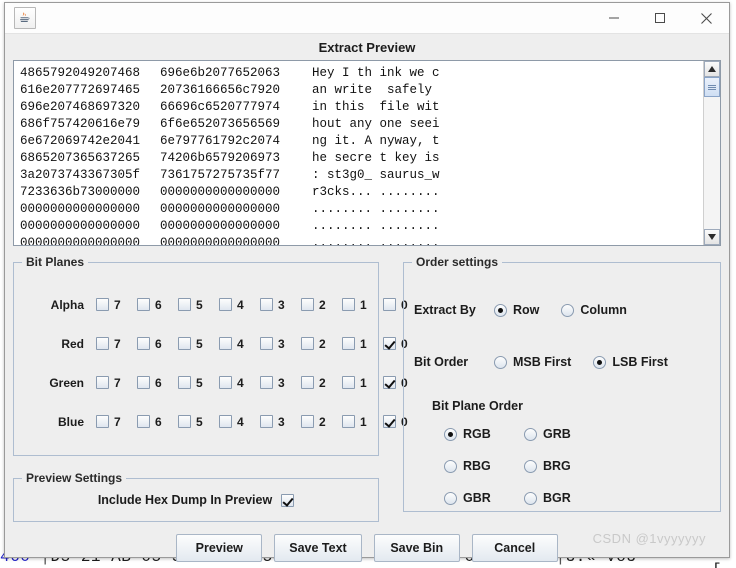  What do you see at coordinates (484, 466) in the screenshot?
I see `bit-plane-order-option-rbg: RBG` at bounding box center [484, 466].